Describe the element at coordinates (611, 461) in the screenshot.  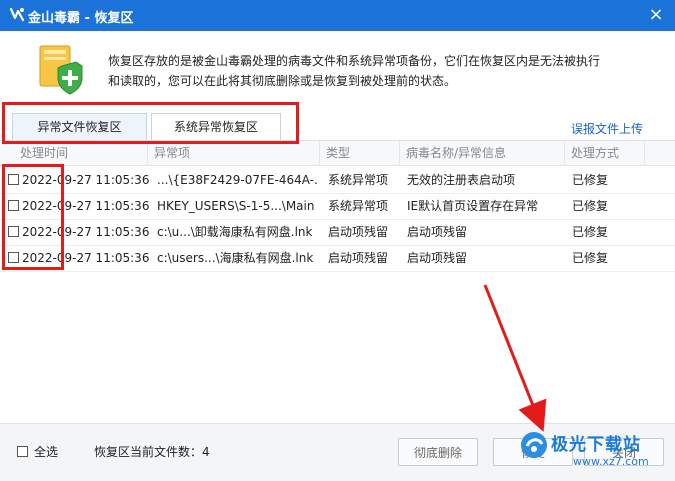
I see `watermark-url: www.xz7.com` at that location.